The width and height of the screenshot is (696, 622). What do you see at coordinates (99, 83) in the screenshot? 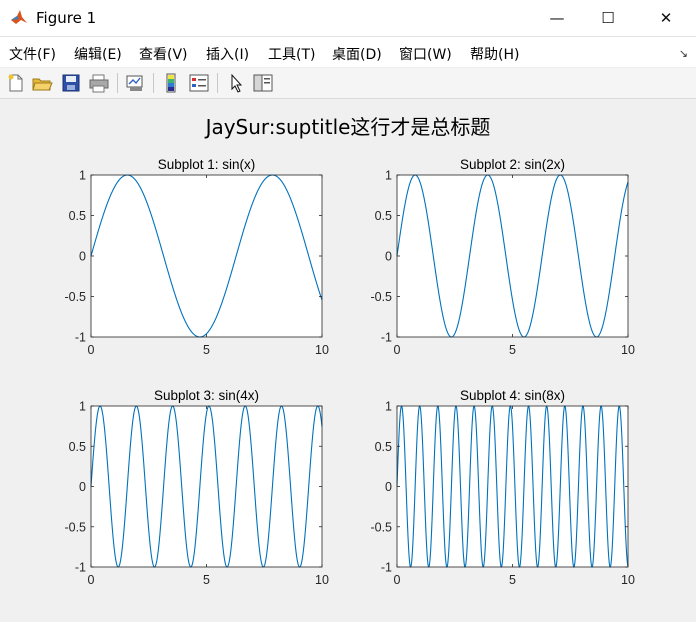
I see `print-icon` at bounding box center [99, 83].